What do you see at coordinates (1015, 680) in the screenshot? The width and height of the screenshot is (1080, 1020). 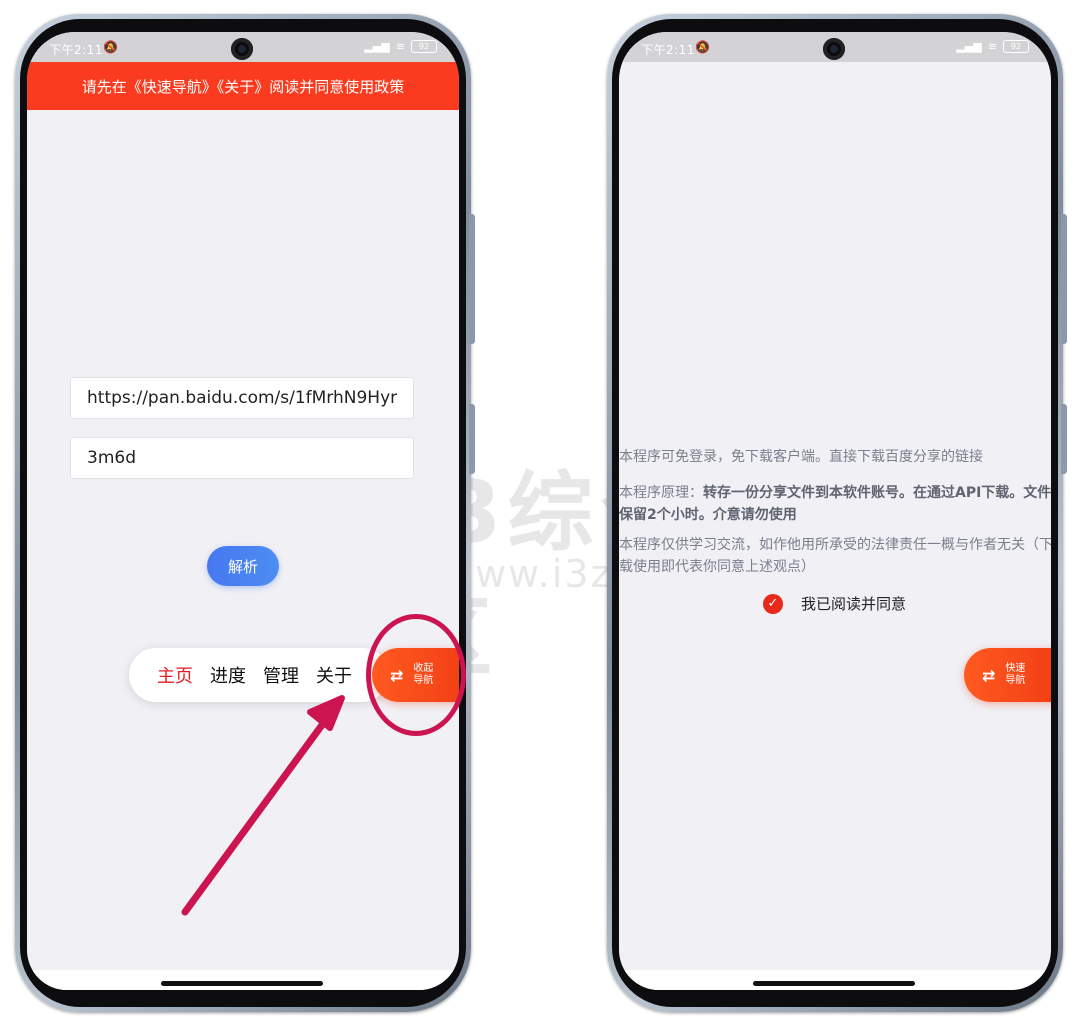 I see `fab-label-line2: 导航` at bounding box center [1015, 680].